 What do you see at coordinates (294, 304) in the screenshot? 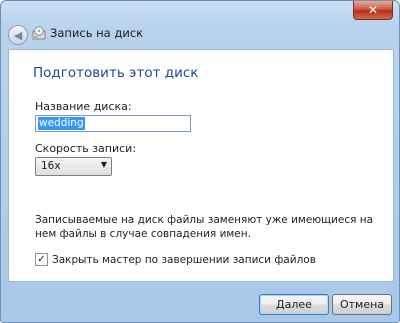
I see `next-button: Далее` at bounding box center [294, 304].